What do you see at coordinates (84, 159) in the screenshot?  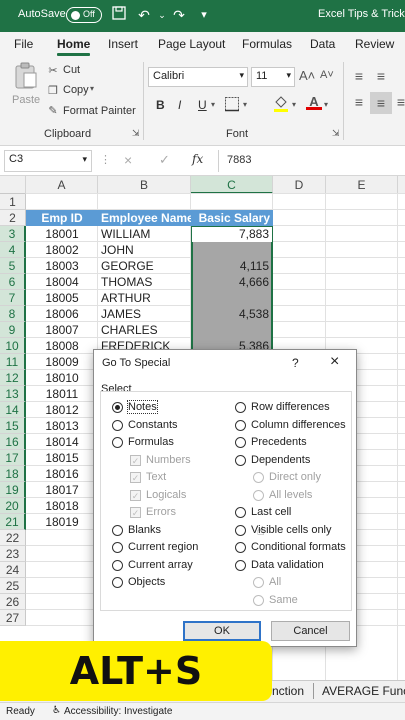 I see `name-box-dropdown-icon: ▾` at bounding box center [84, 159].